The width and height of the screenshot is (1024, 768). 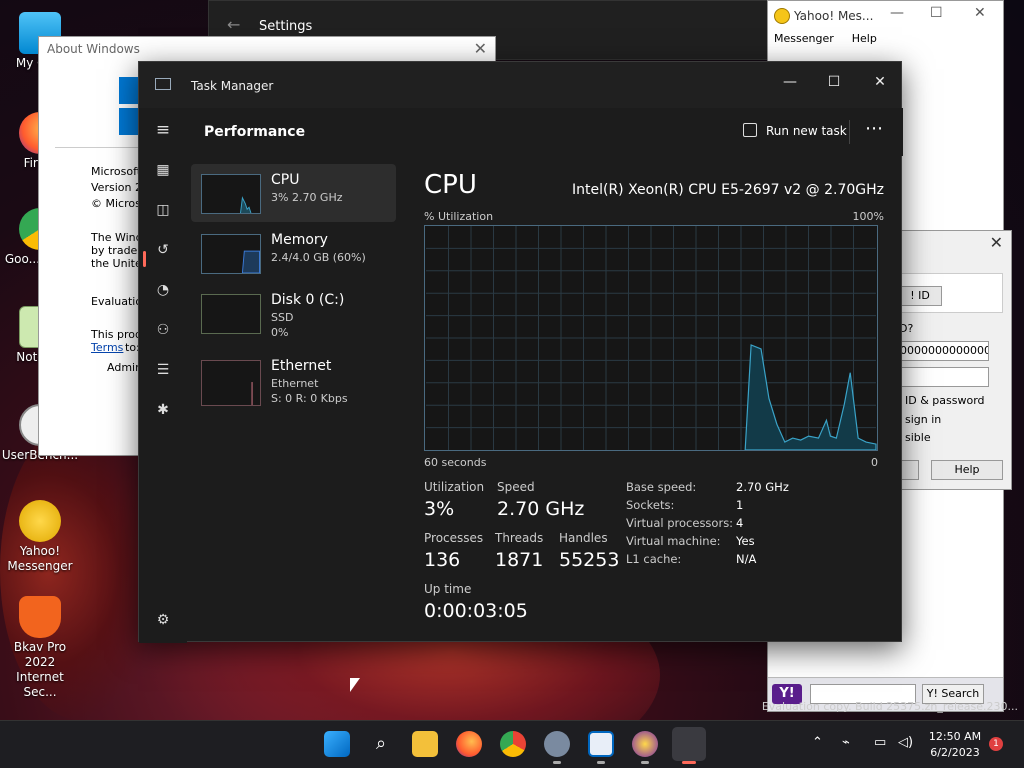 What do you see at coordinates (454, 487) in the screenshot?
I see `stat-label: Utilization` at bounding box center [454, 487].